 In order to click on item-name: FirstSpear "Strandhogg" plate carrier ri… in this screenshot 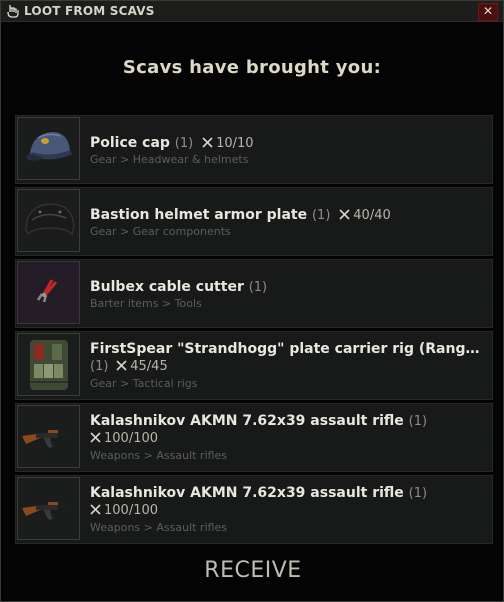, I will do `click(289, 349)`.